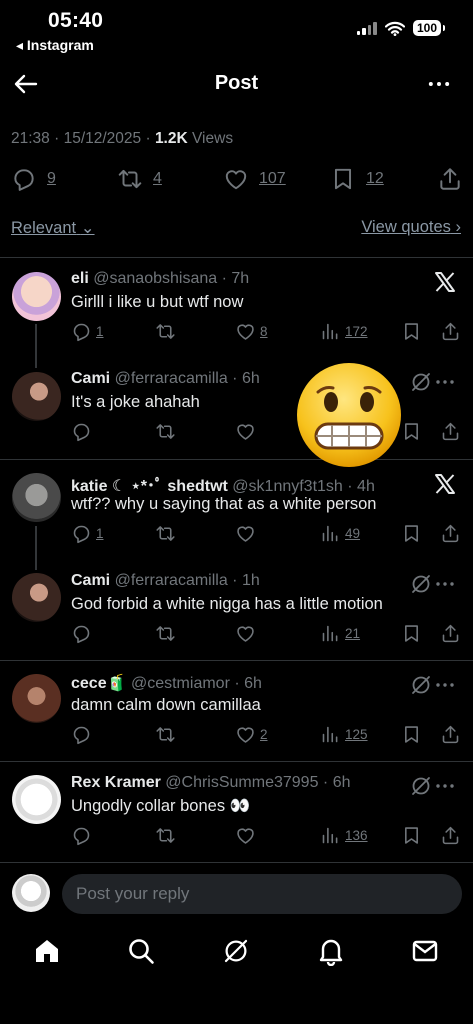 The width and height of the screenshot is (473, 1024). I want to click on reposts-button: 4, so click(139, 179).